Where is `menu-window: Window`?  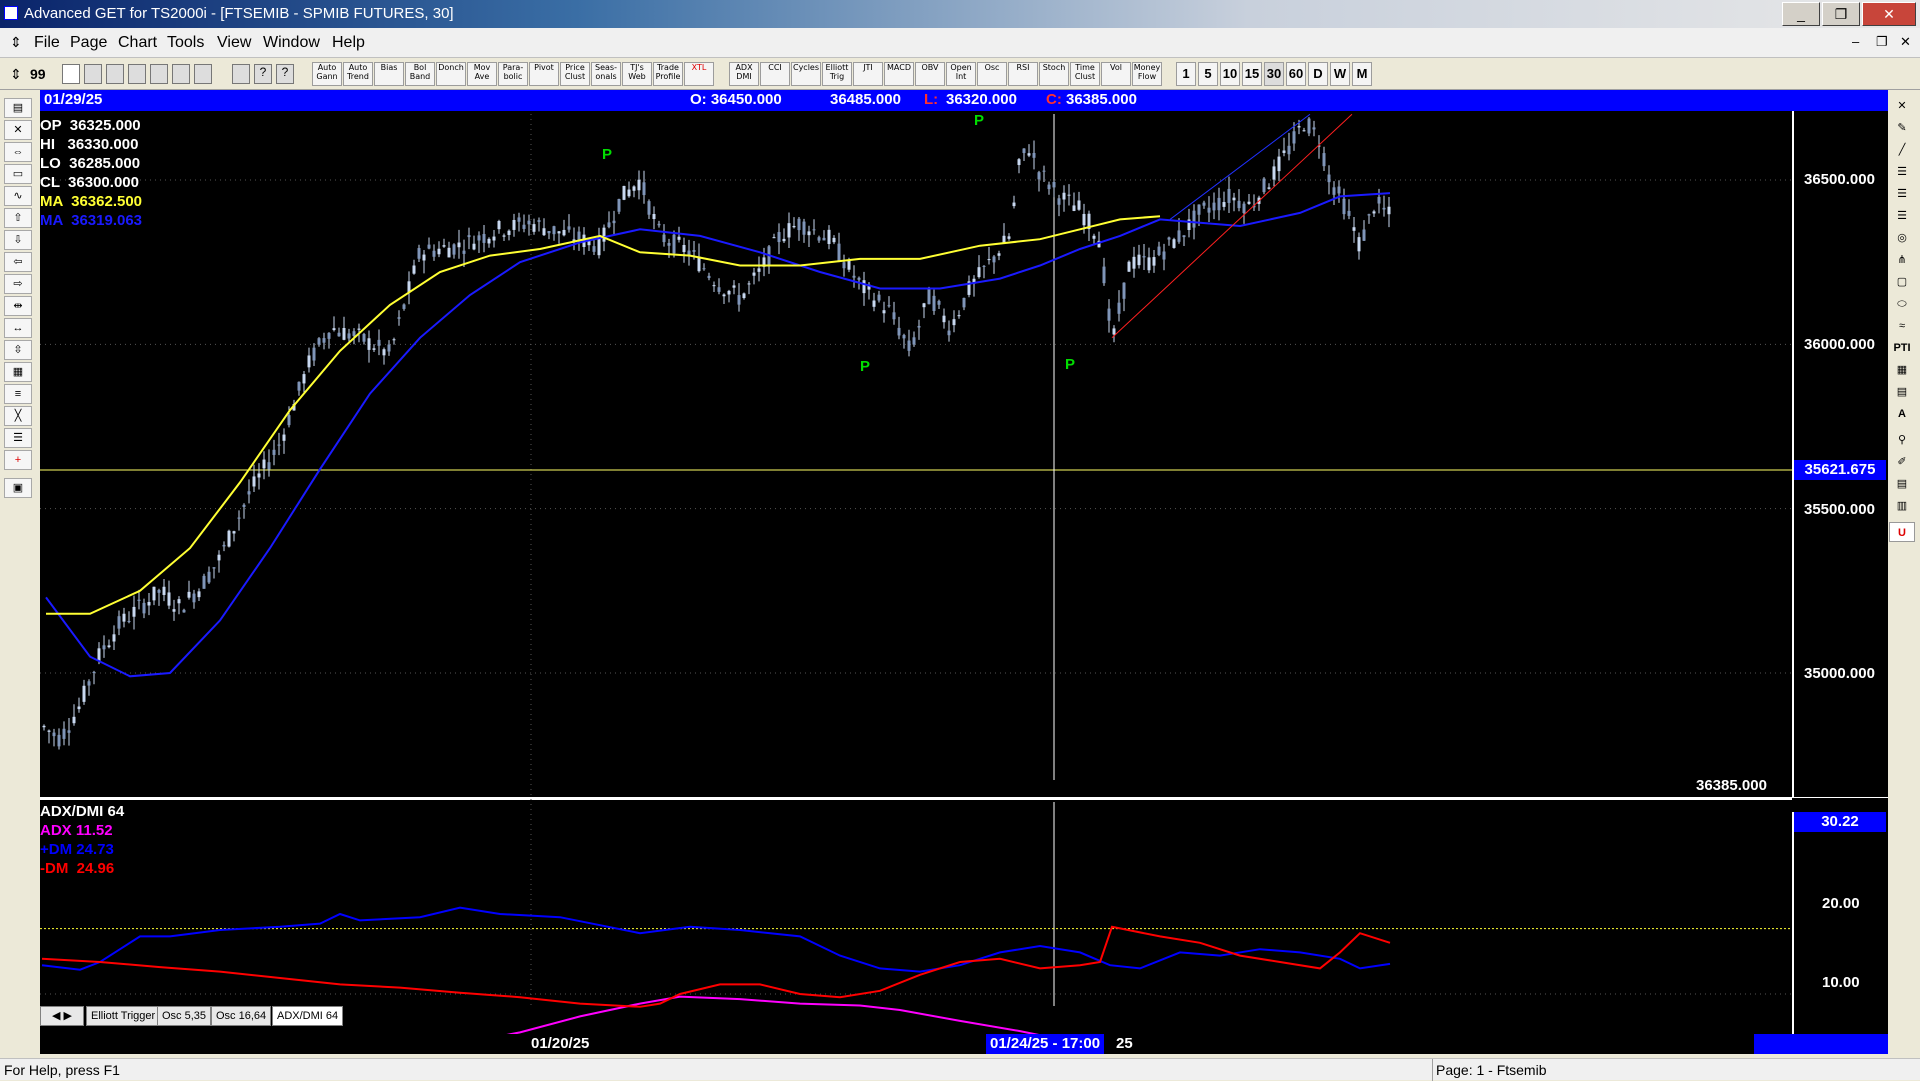
menu-window: Window is located at coordinates (291, 43).